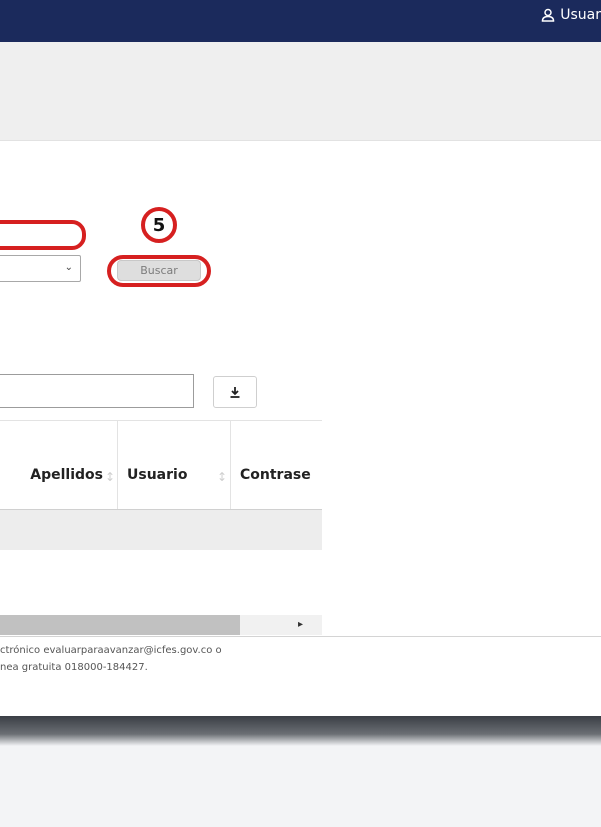  Describe the element at coordinates (173, 465) in the screenshot. I see `column-header-usuario: Usuario ↕` at that location.